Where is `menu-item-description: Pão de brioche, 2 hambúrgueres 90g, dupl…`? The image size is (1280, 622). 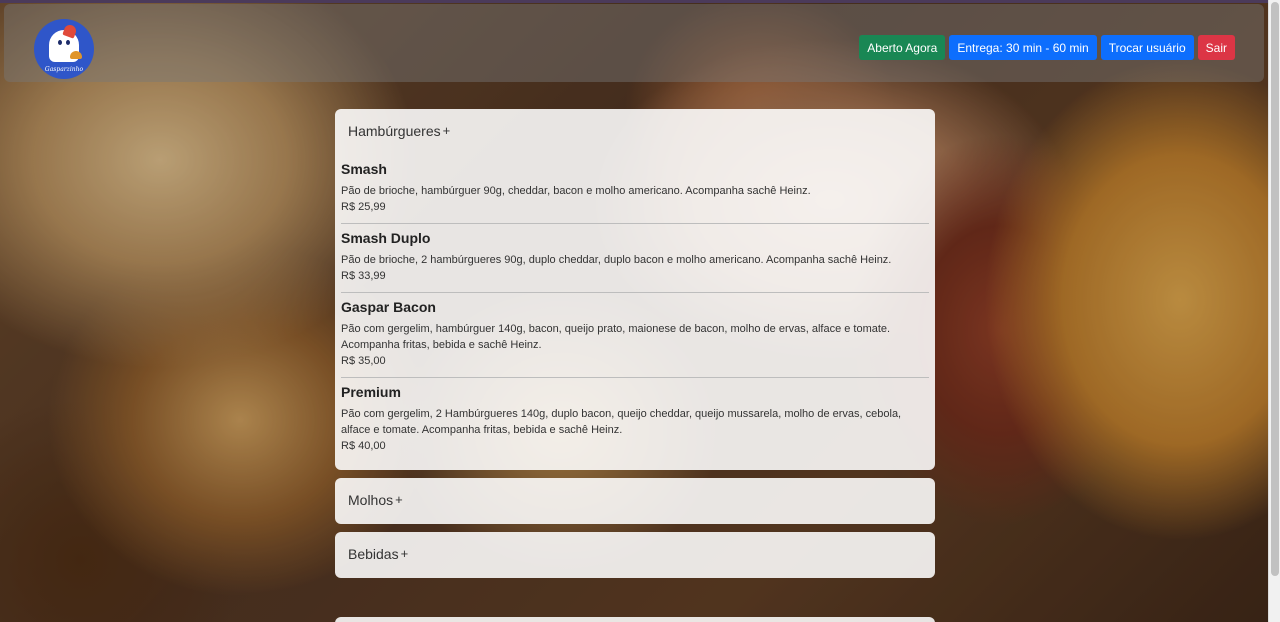
menu-item-description: Pão de brioche, 2 hambúrgueres 90g, dupl… is located at coordinates (616, 260).